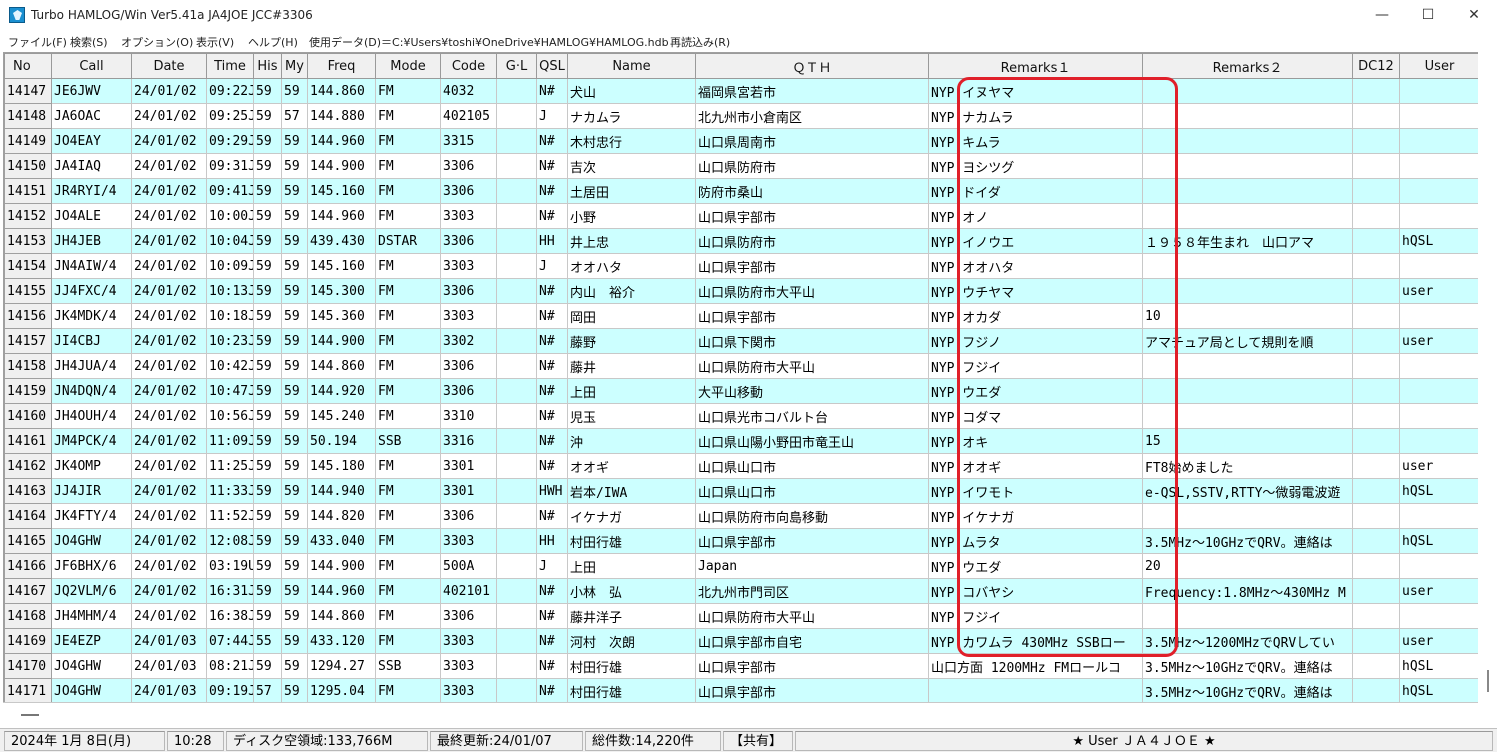 The width and height of the screenshot is (1497, 752). Describe the element at coordinates (468, 266) in the screenshot. I see `cell-code: 3303` at that location.